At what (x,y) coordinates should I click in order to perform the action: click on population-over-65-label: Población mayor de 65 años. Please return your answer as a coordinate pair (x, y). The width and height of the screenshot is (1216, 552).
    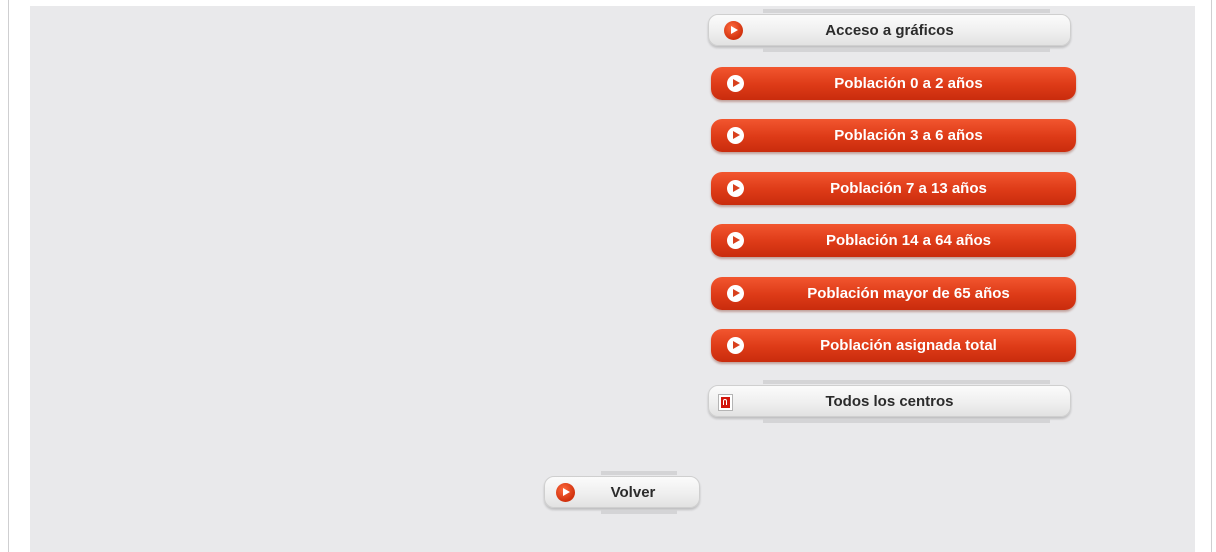
    Looking at the image, I should click on (908, 293).